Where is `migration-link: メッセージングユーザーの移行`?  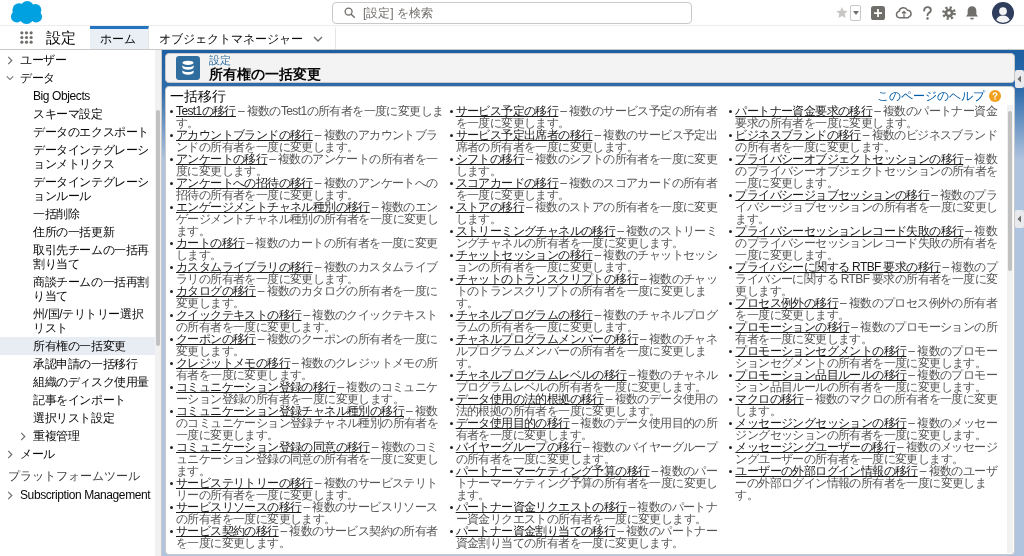 migration-link: メッセージングユーザーの移行 is located at coordinates (815, 447).